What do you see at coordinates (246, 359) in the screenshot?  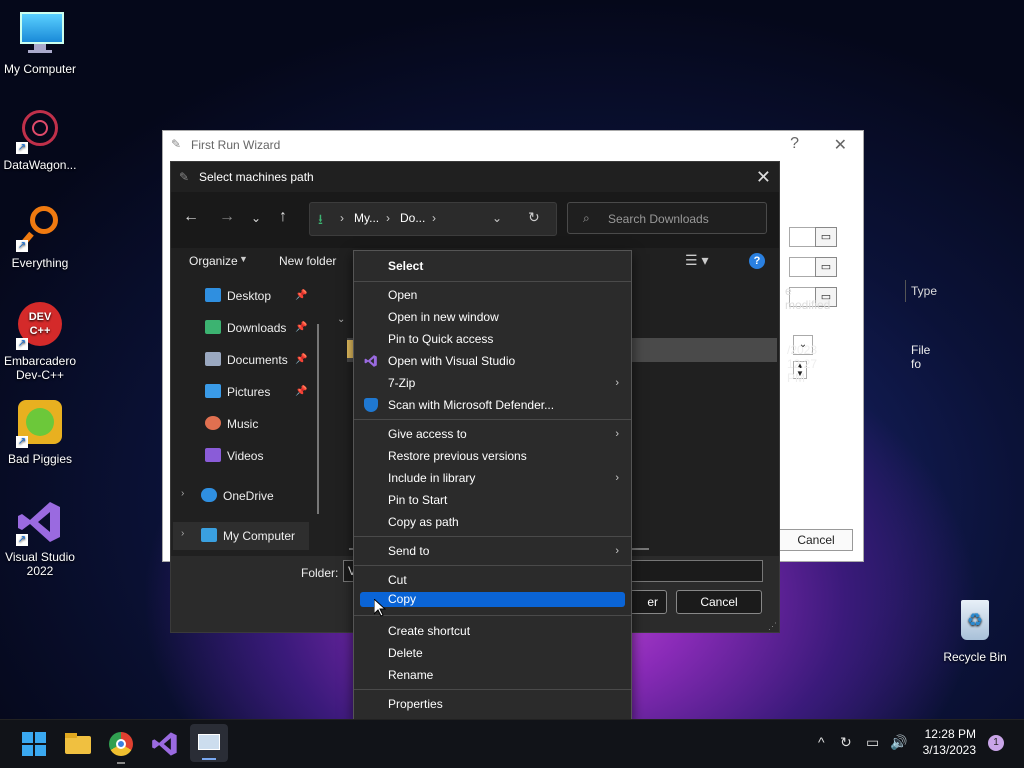 I see `tree-item-documents: Documents` at bounding box center [246, 359].